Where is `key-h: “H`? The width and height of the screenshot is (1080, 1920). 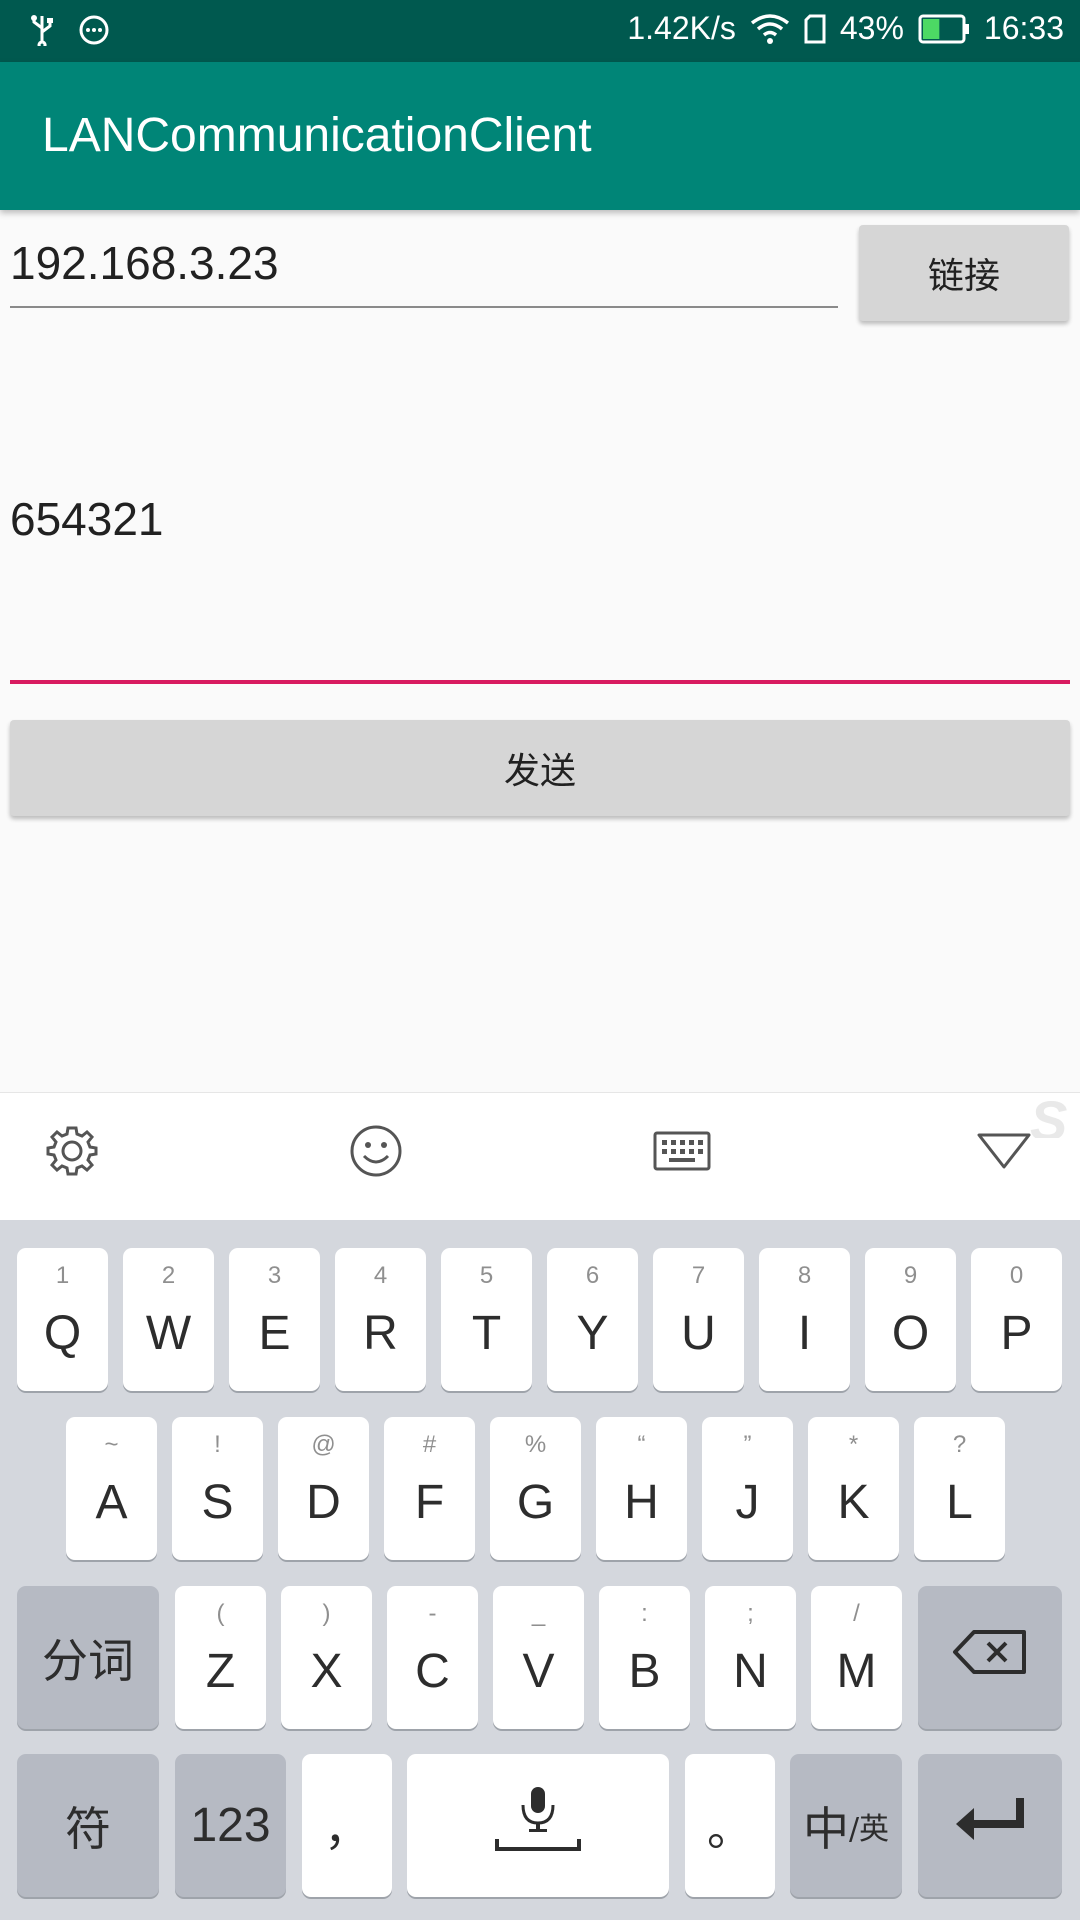
key-h: “H is located at coordinates (641, 1488).